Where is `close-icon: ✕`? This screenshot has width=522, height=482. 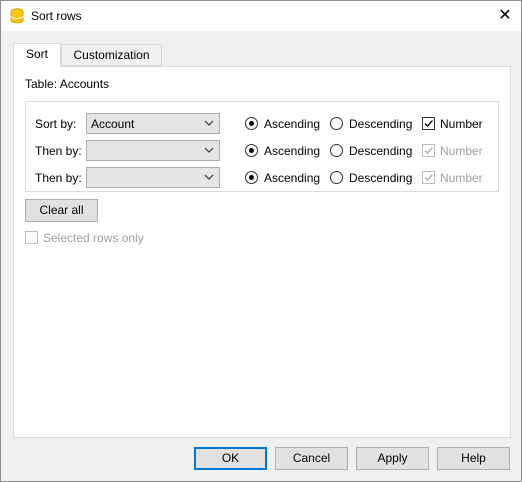
close-icon: ✕ is located at coordinates (505, 15).